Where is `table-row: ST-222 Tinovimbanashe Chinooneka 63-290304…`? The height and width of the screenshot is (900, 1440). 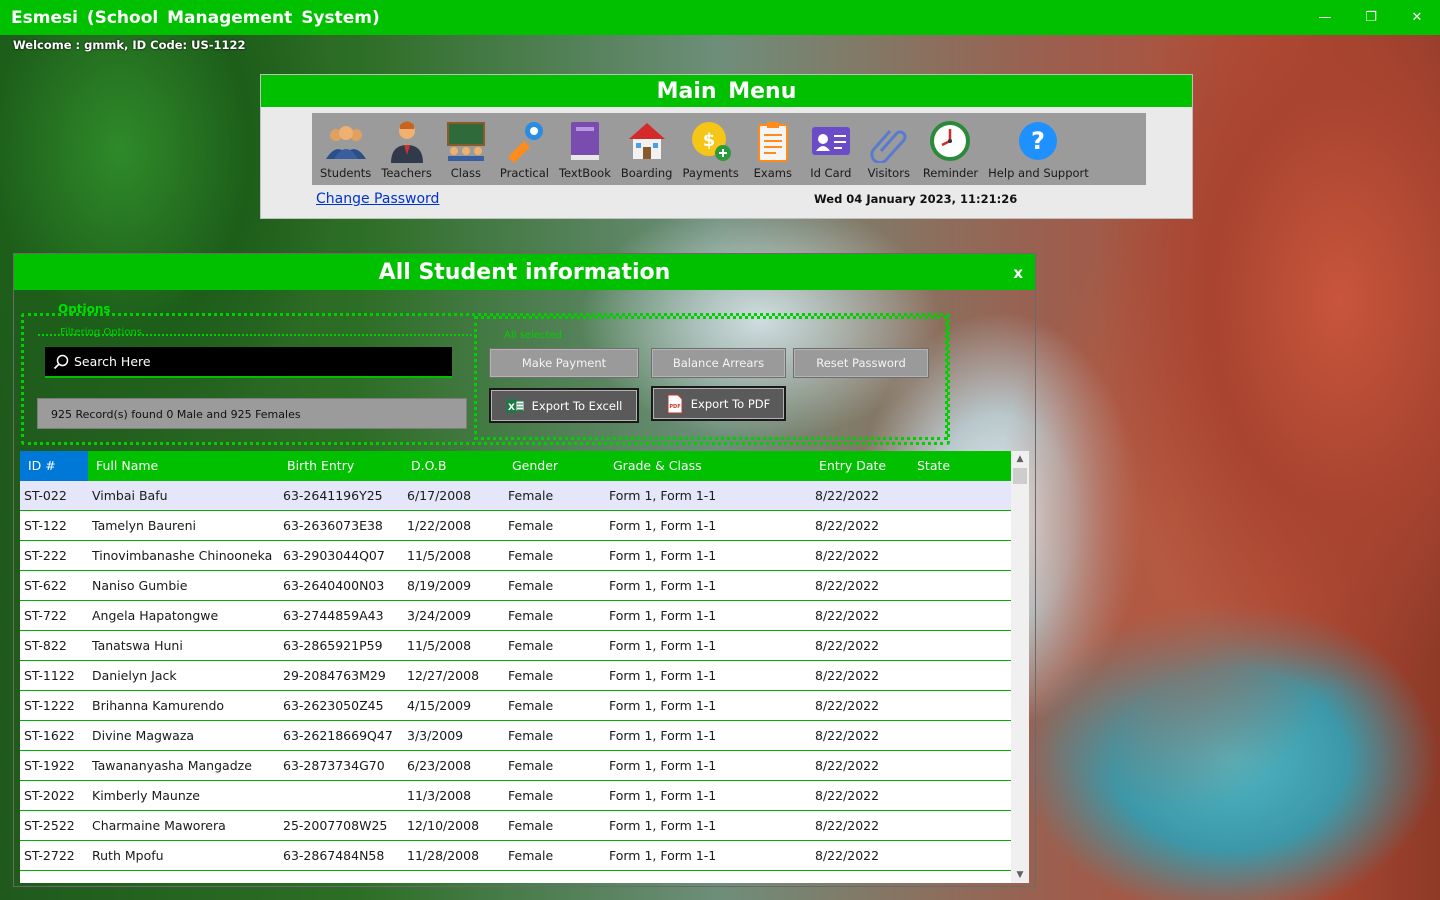 table-row: ST-222 Tinovimbanashe Chinooneka 63-290304… is located at coordinates (515, 556).